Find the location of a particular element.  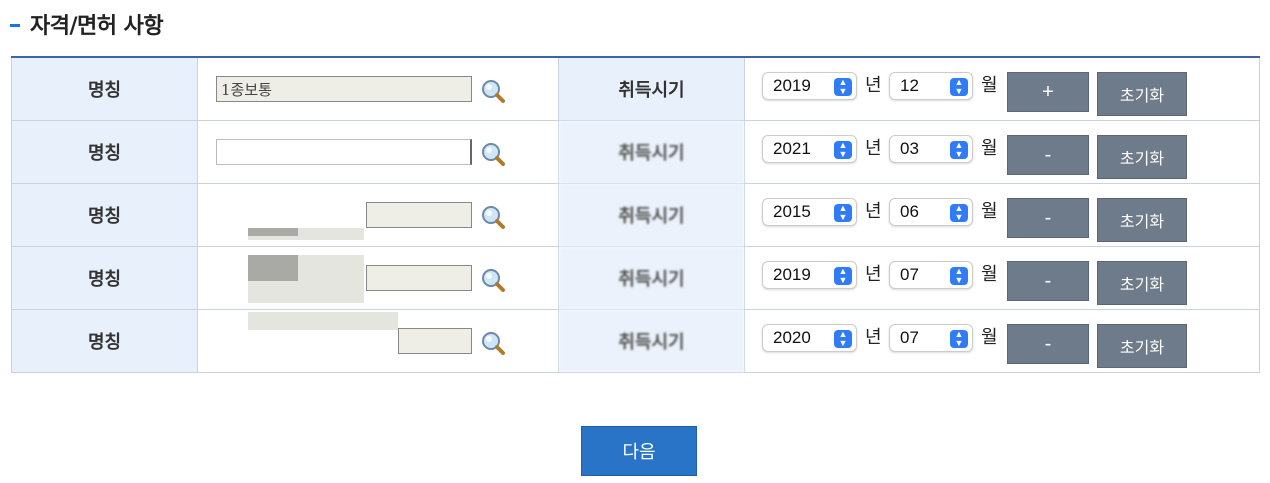

month-value: 06 is located at coordinates (909, 211).